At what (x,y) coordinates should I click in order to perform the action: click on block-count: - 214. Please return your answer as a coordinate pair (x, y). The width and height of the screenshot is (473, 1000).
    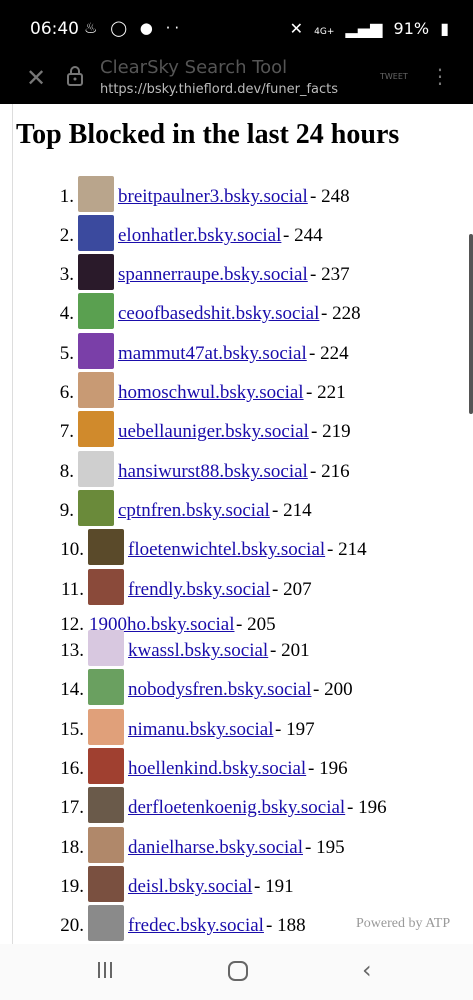
    Looking at the image, I should click on (347, 549).